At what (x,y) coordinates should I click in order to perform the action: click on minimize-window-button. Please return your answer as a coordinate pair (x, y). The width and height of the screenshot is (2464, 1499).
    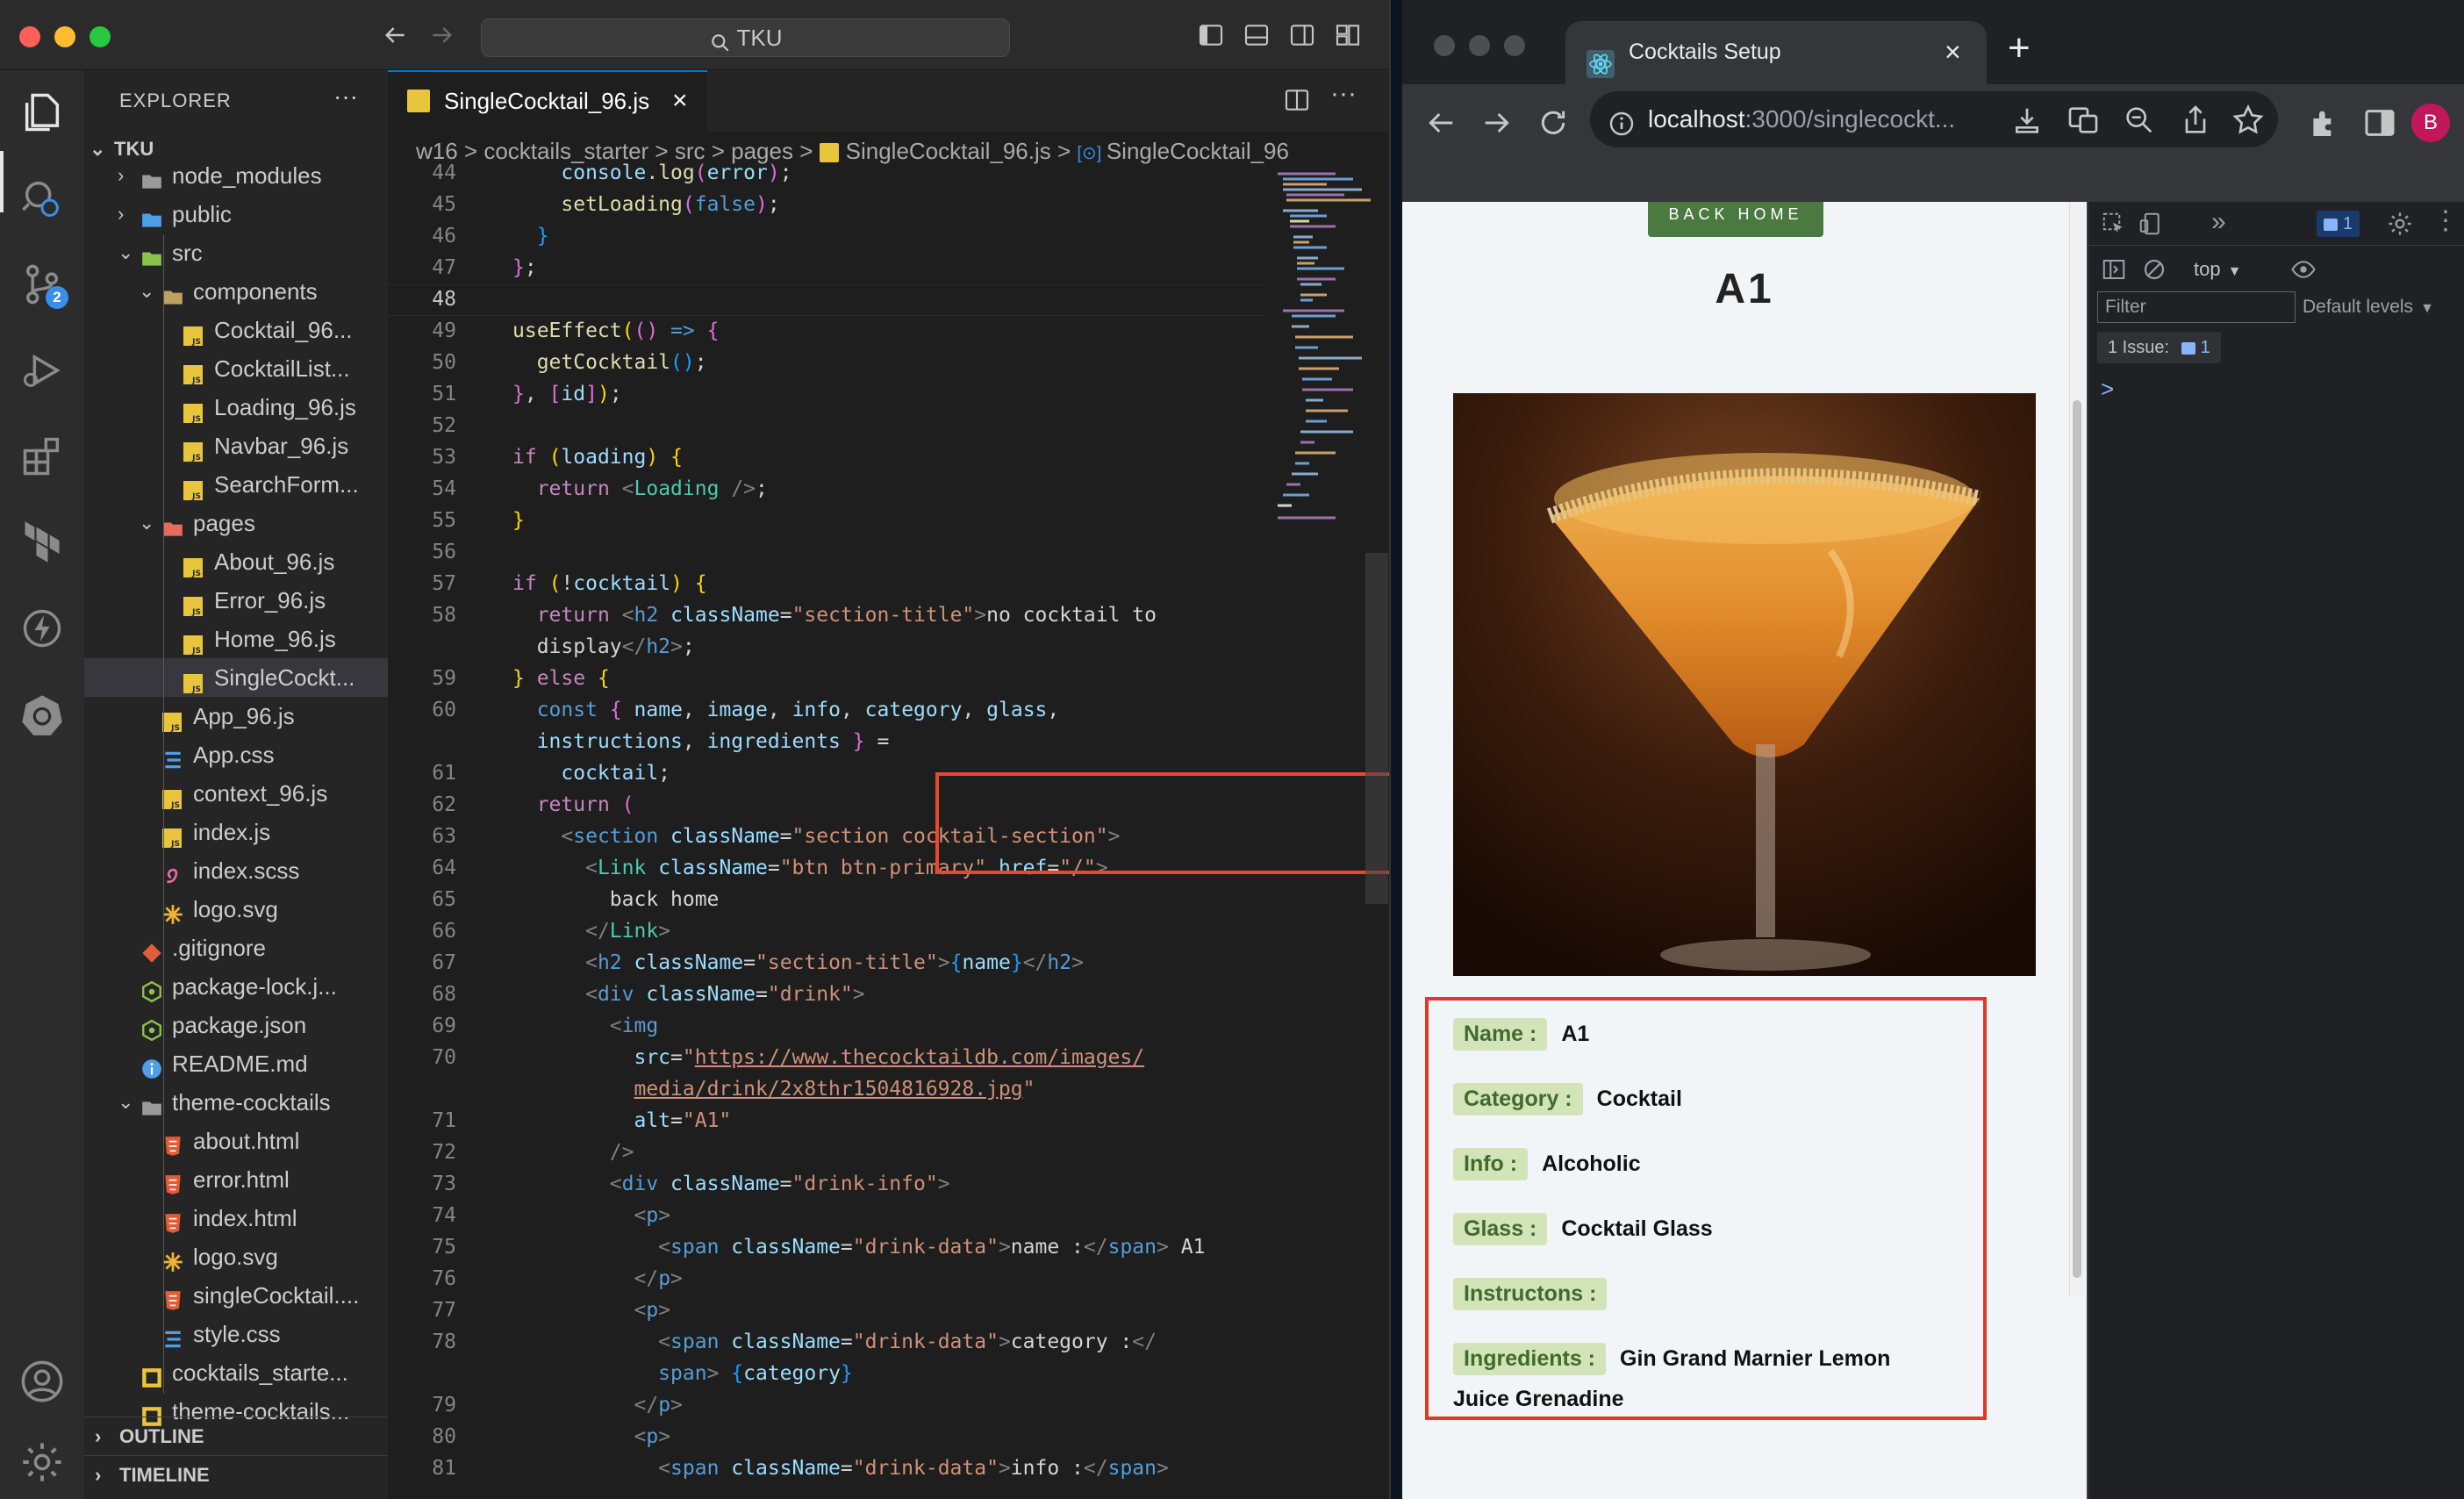
    Looking at the image, I should click on (64, 36).